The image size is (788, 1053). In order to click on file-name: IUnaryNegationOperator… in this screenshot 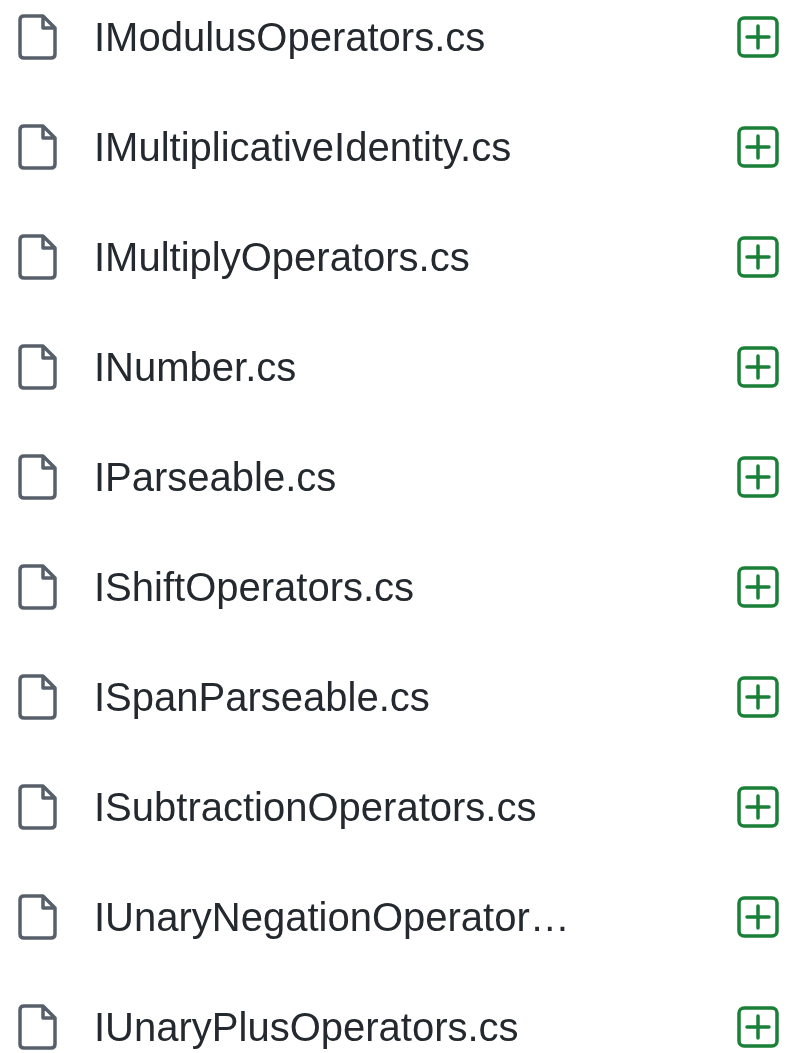, I will do `click(415, 917)`.